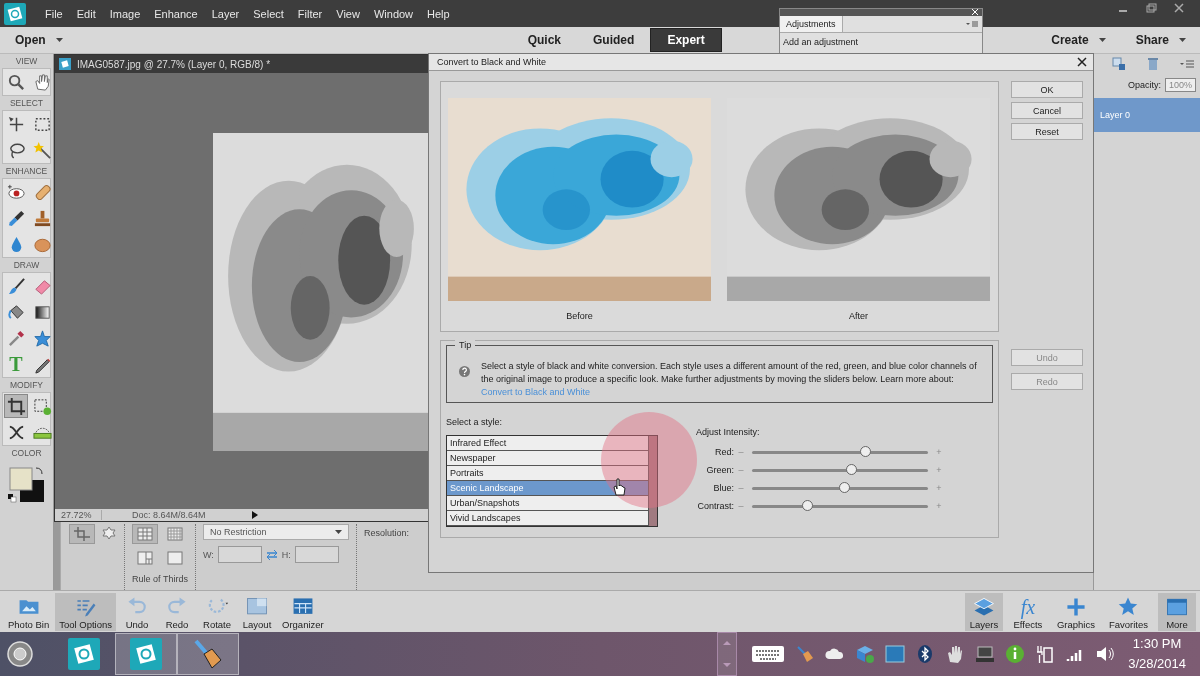  What do you see at coordinates (271, 554) in the screenshot?
I see `swap-icon` at bounding box center [271, 554].